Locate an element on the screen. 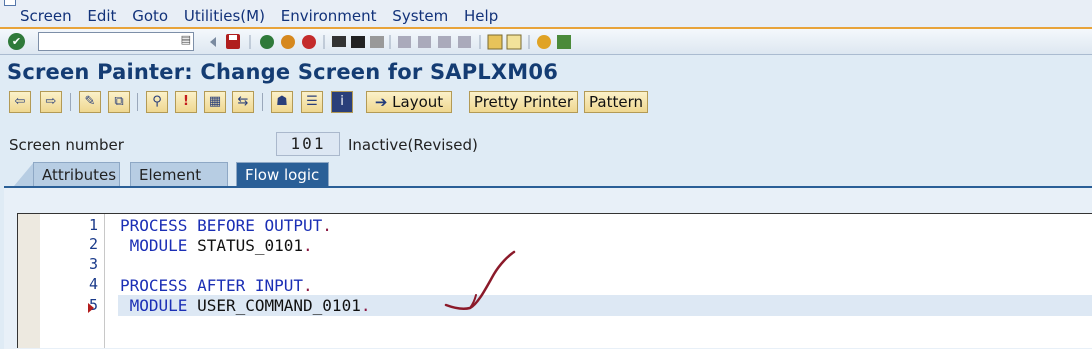 The image size is (1092, 349). line-number: 3 is located at coordinates (93, 264).